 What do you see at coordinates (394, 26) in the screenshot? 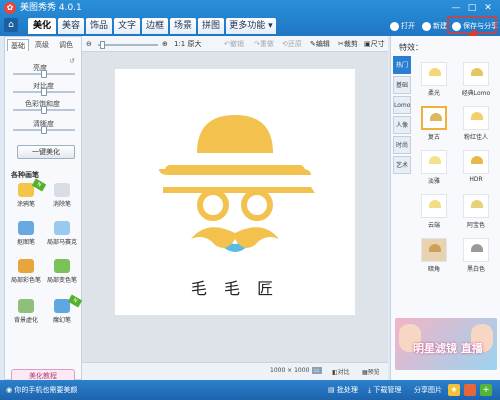
I see `folder-icon` at bounding box center [394, 26].